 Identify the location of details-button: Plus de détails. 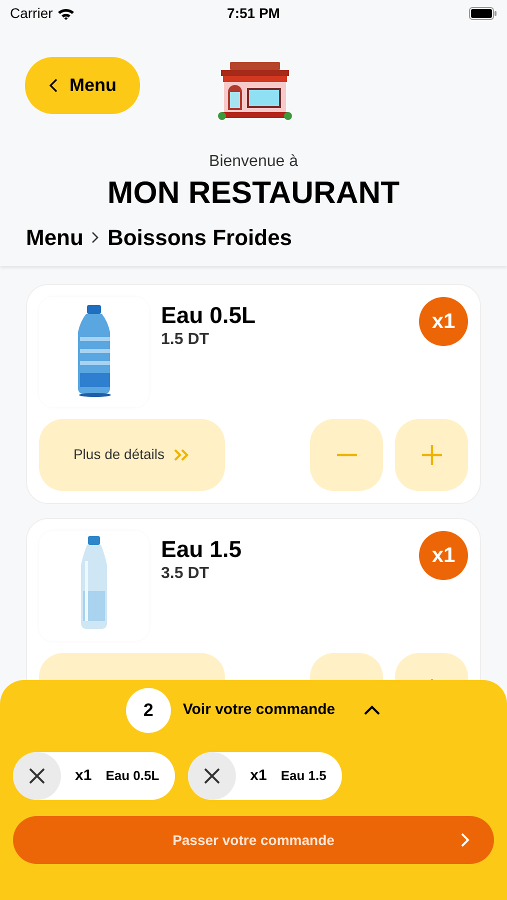
(132, 454).